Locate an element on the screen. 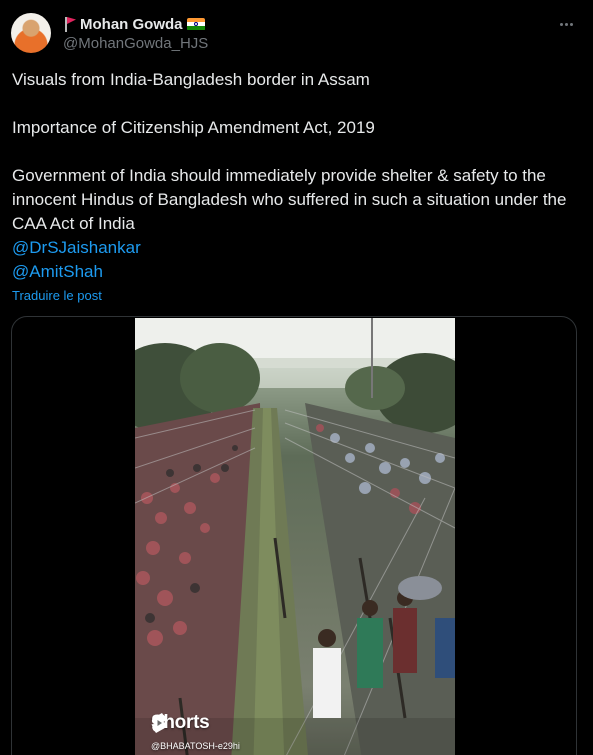 This screenshot has width=593, height=755. author-handle: @MohanGowda_HJS is located at coordinates (135, 43).